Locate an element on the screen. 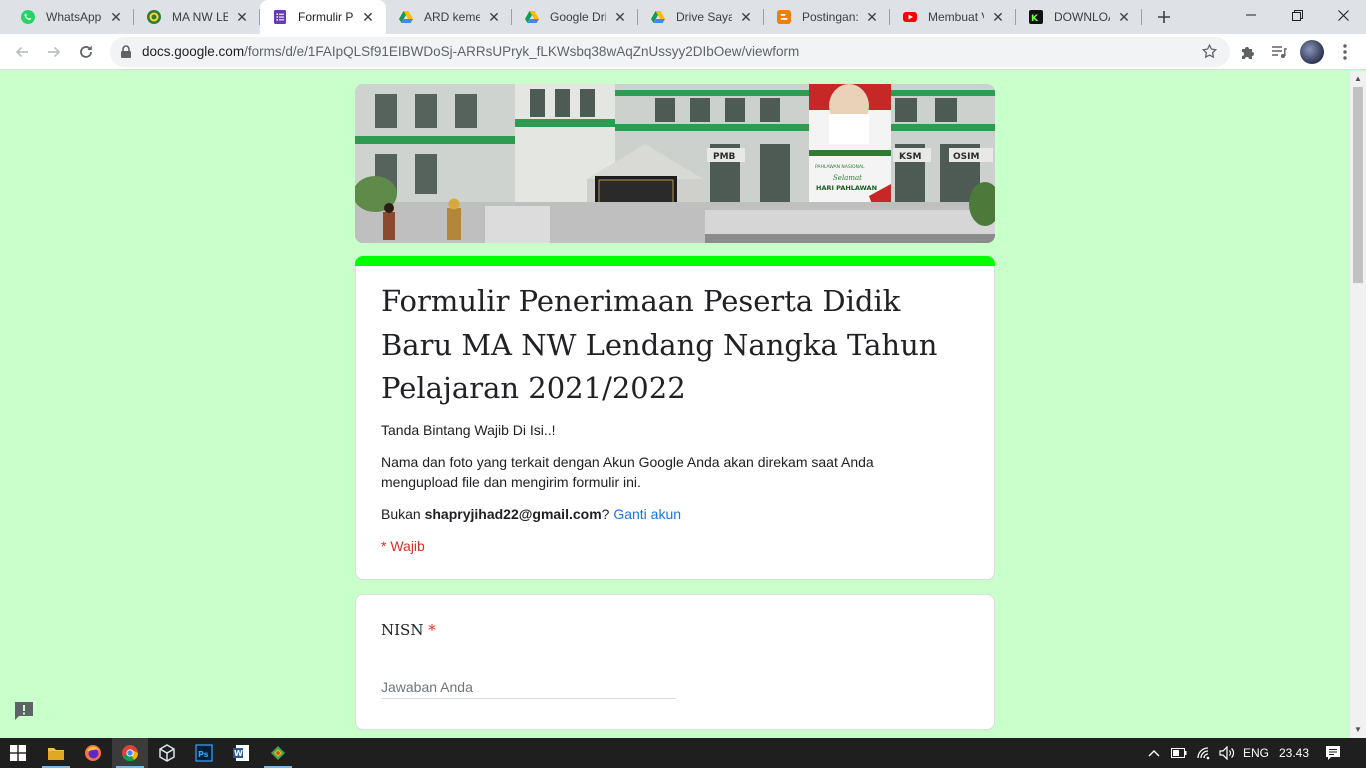 The width and height of the screenshot is (1366, 768). restore-icon is located at coordinates (1297, 15).